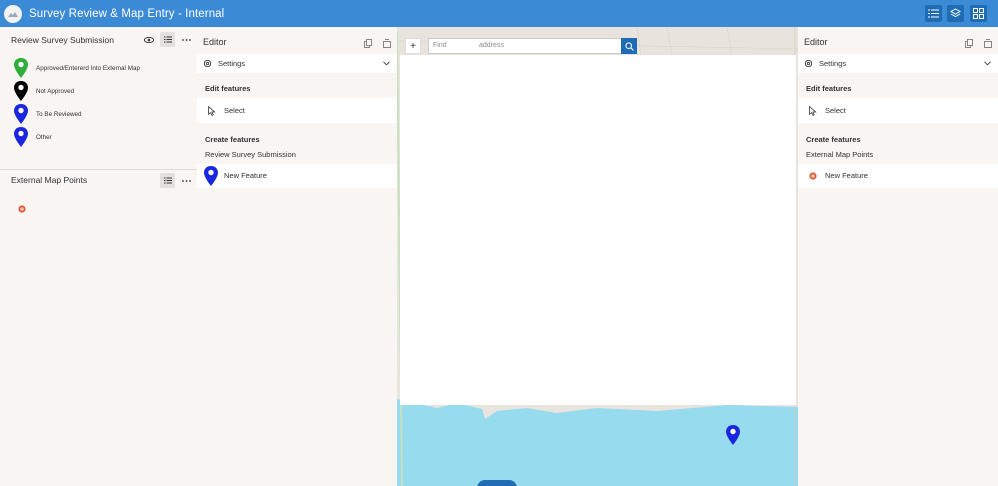  What do you see at coordinates (497, 483) in the screenshot?
I see `bottom-sheet-handle` at bounding box center [497, 483].